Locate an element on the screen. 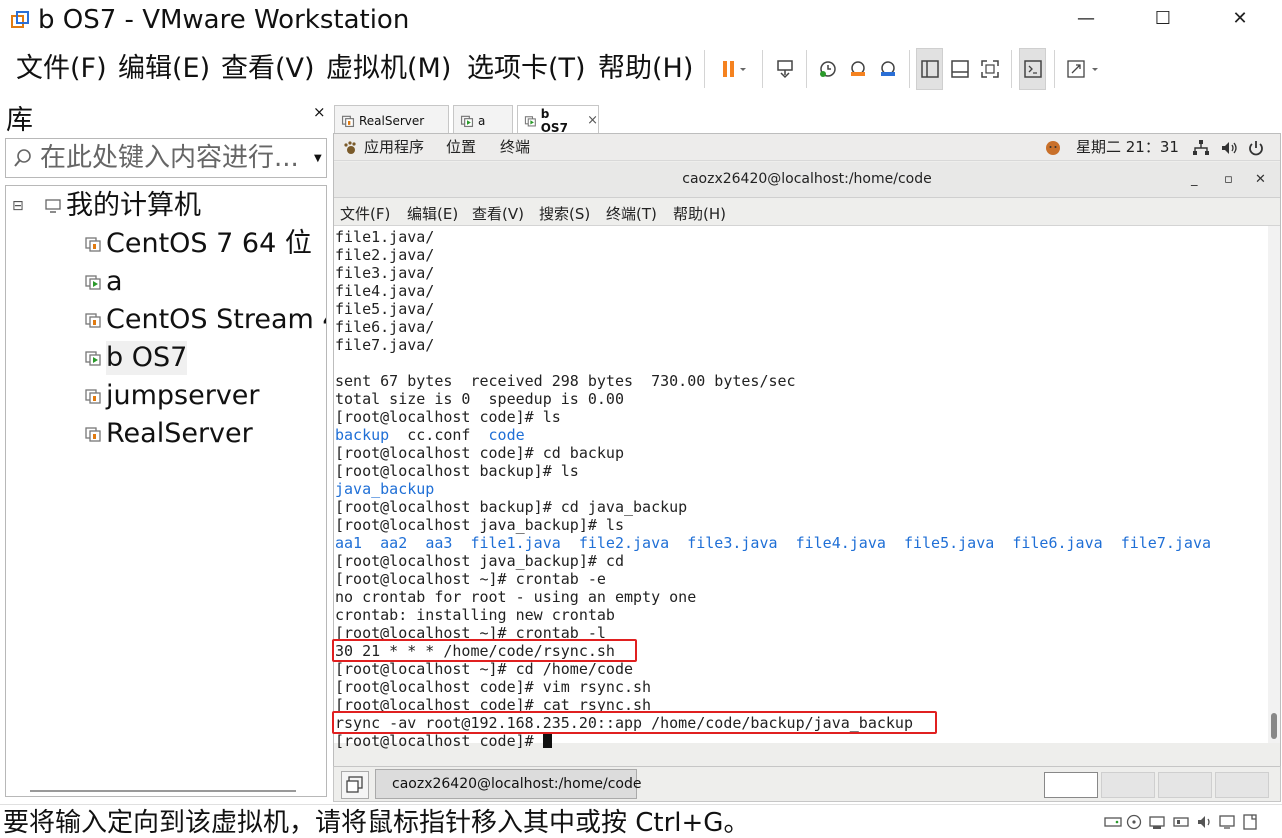  tree-item-vm-selected: b OS7 is located at coordinates (136, 358).